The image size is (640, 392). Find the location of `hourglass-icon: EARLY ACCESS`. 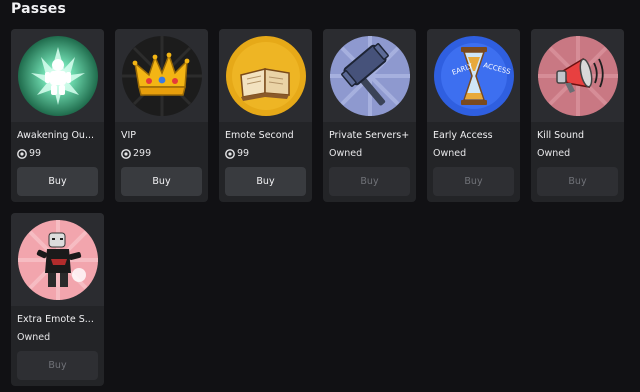

hourglass-icon: EARLY ACCESS is located at coordinates (473, 75).